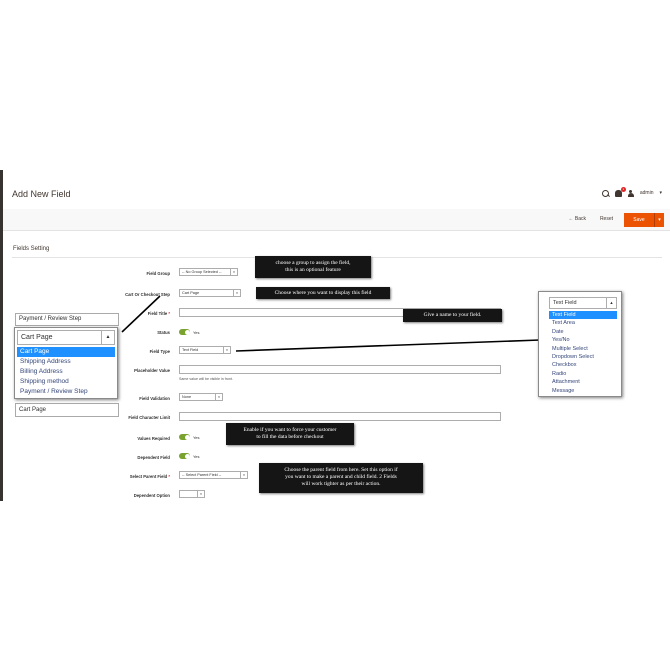  What do you see at coordinates (606, 219) in the screenshot?
I see `reset-button: Reset` at bounding box center [606, 219].